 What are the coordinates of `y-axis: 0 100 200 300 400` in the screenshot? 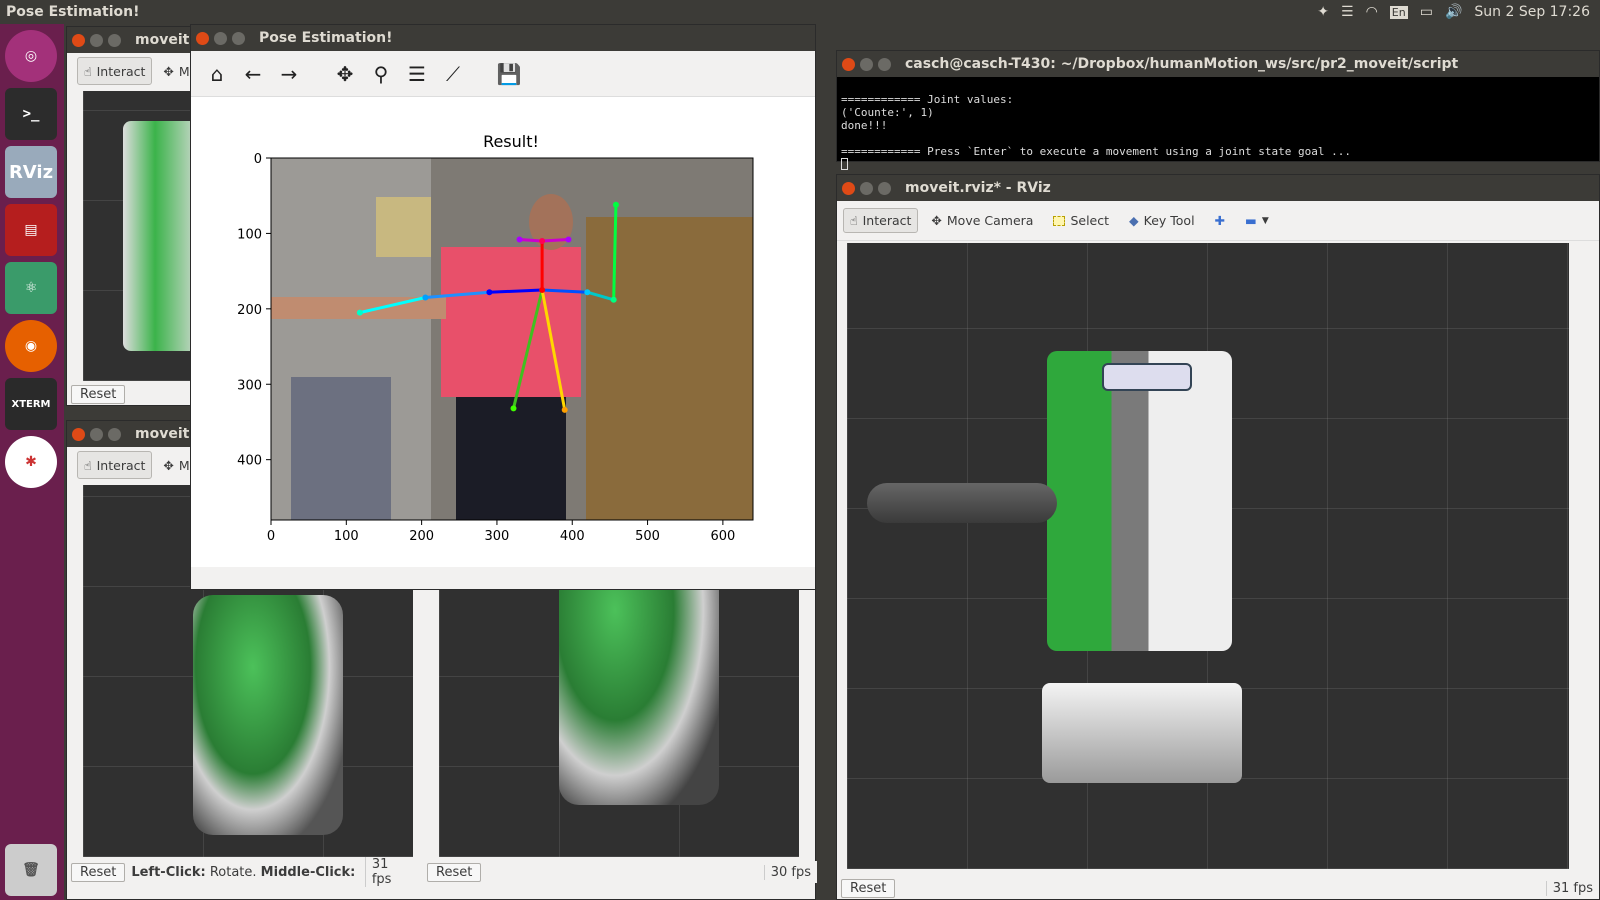 It's located at (254, 310).